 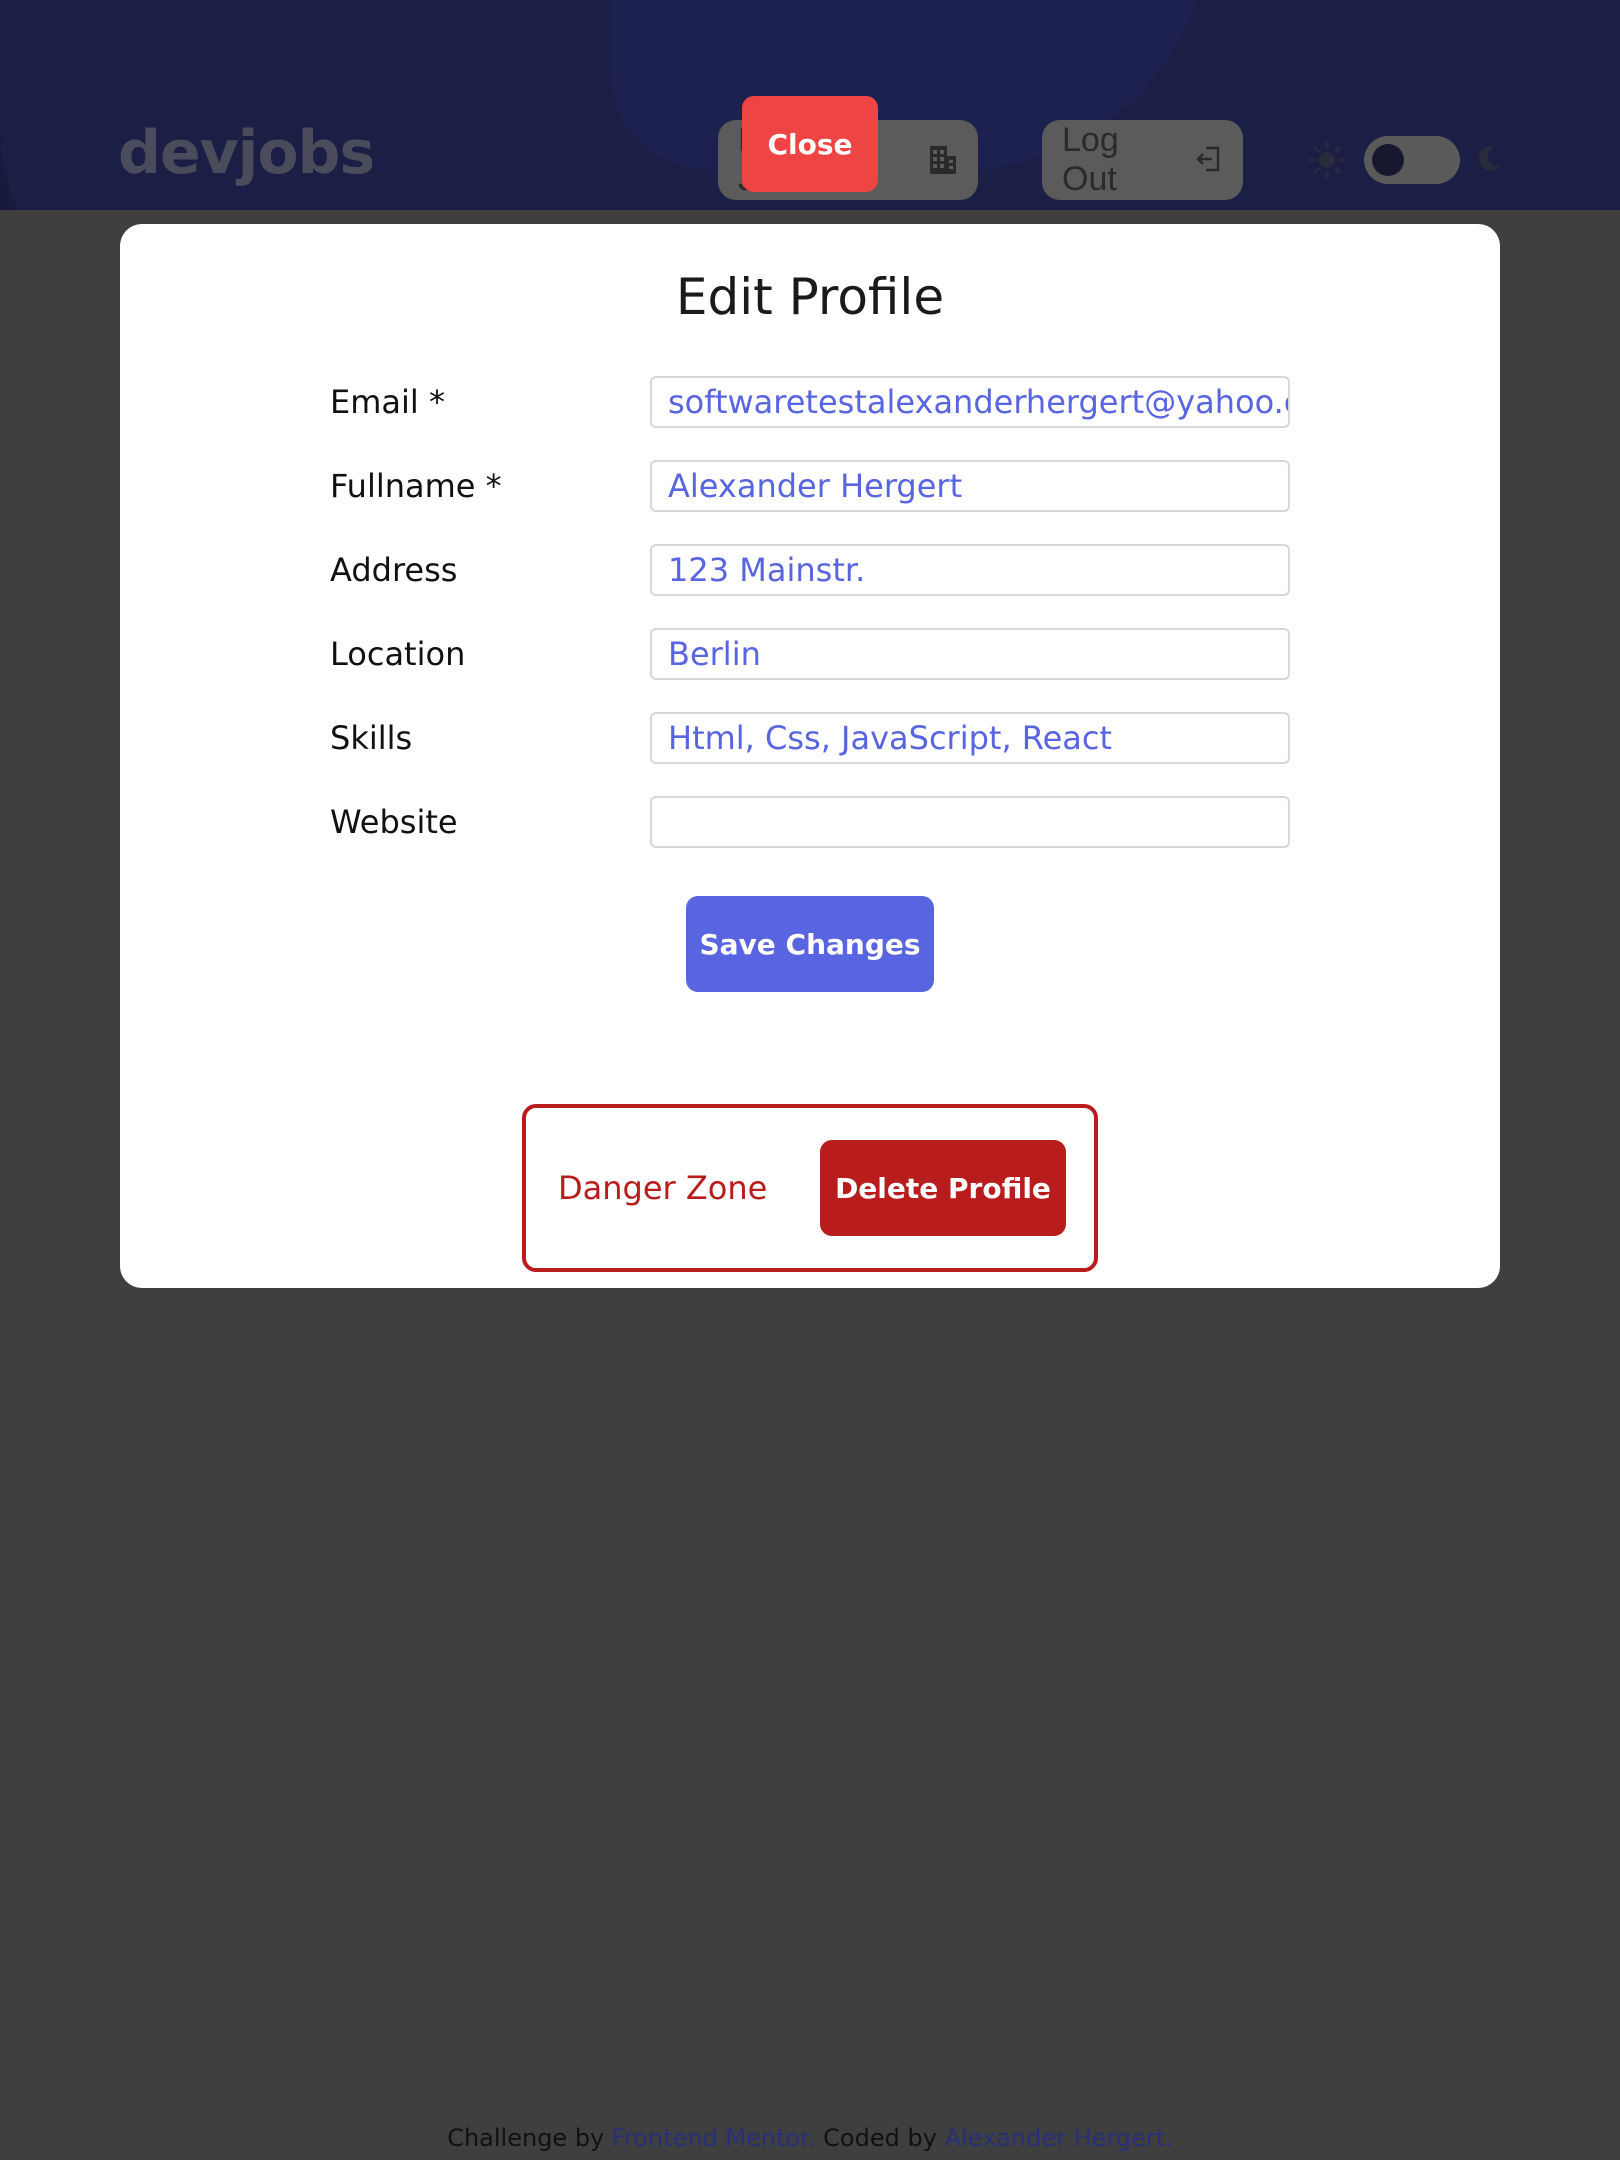 What do you see at coordinates (970, 654) in the screenshot?
I see `location-field: Berlin` at bounding box center [970, 654].